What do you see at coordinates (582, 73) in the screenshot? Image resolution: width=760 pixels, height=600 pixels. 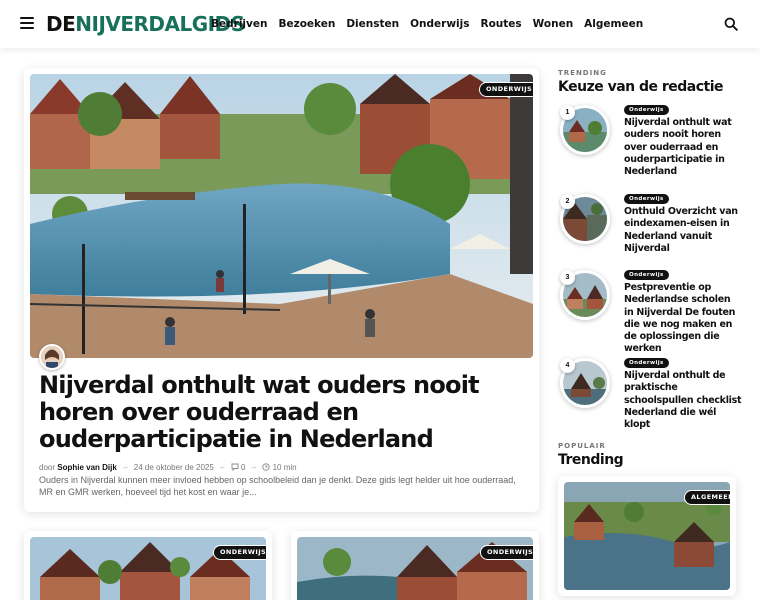 I see `trending-kicker: TRENDING` at bounding box center [582, 73].